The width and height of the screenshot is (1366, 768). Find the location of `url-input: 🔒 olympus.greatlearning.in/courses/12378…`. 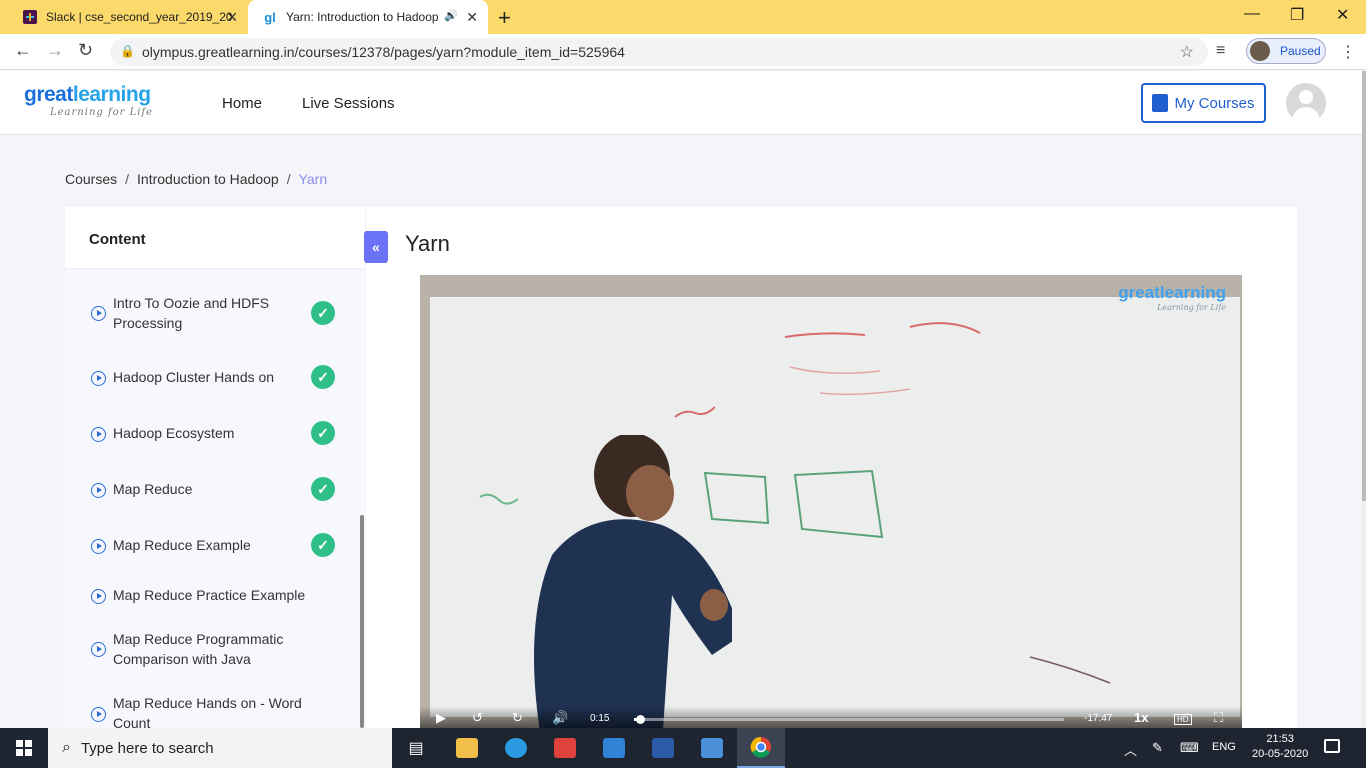

url-input: 🔒 olympus.greatlearning.in/courses/12378… is located at coordinates (659, 52).